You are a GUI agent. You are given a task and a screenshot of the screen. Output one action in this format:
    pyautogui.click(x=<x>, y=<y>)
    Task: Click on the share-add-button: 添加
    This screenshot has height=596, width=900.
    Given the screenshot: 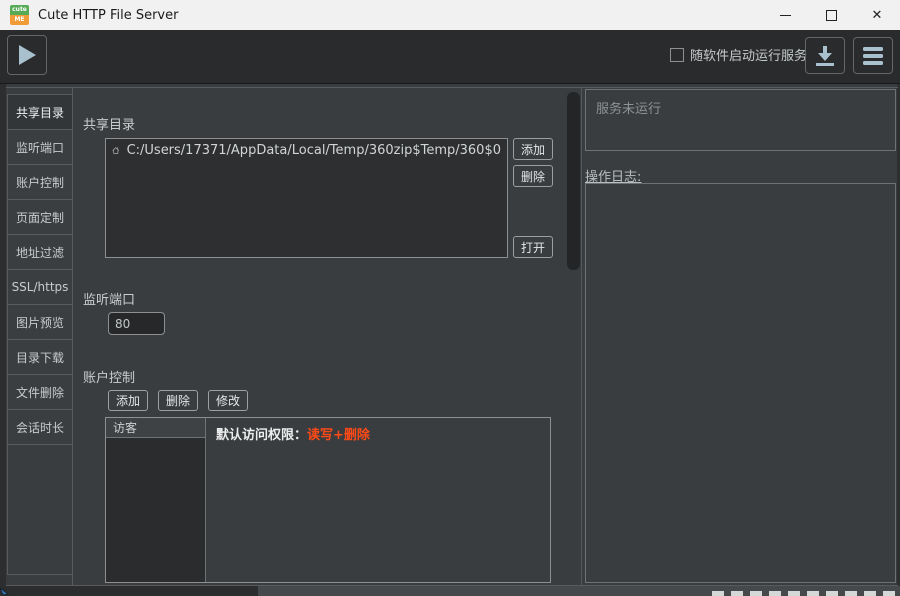 What is the action you would take?
    pyautogui.click(x=533, y=149)
    